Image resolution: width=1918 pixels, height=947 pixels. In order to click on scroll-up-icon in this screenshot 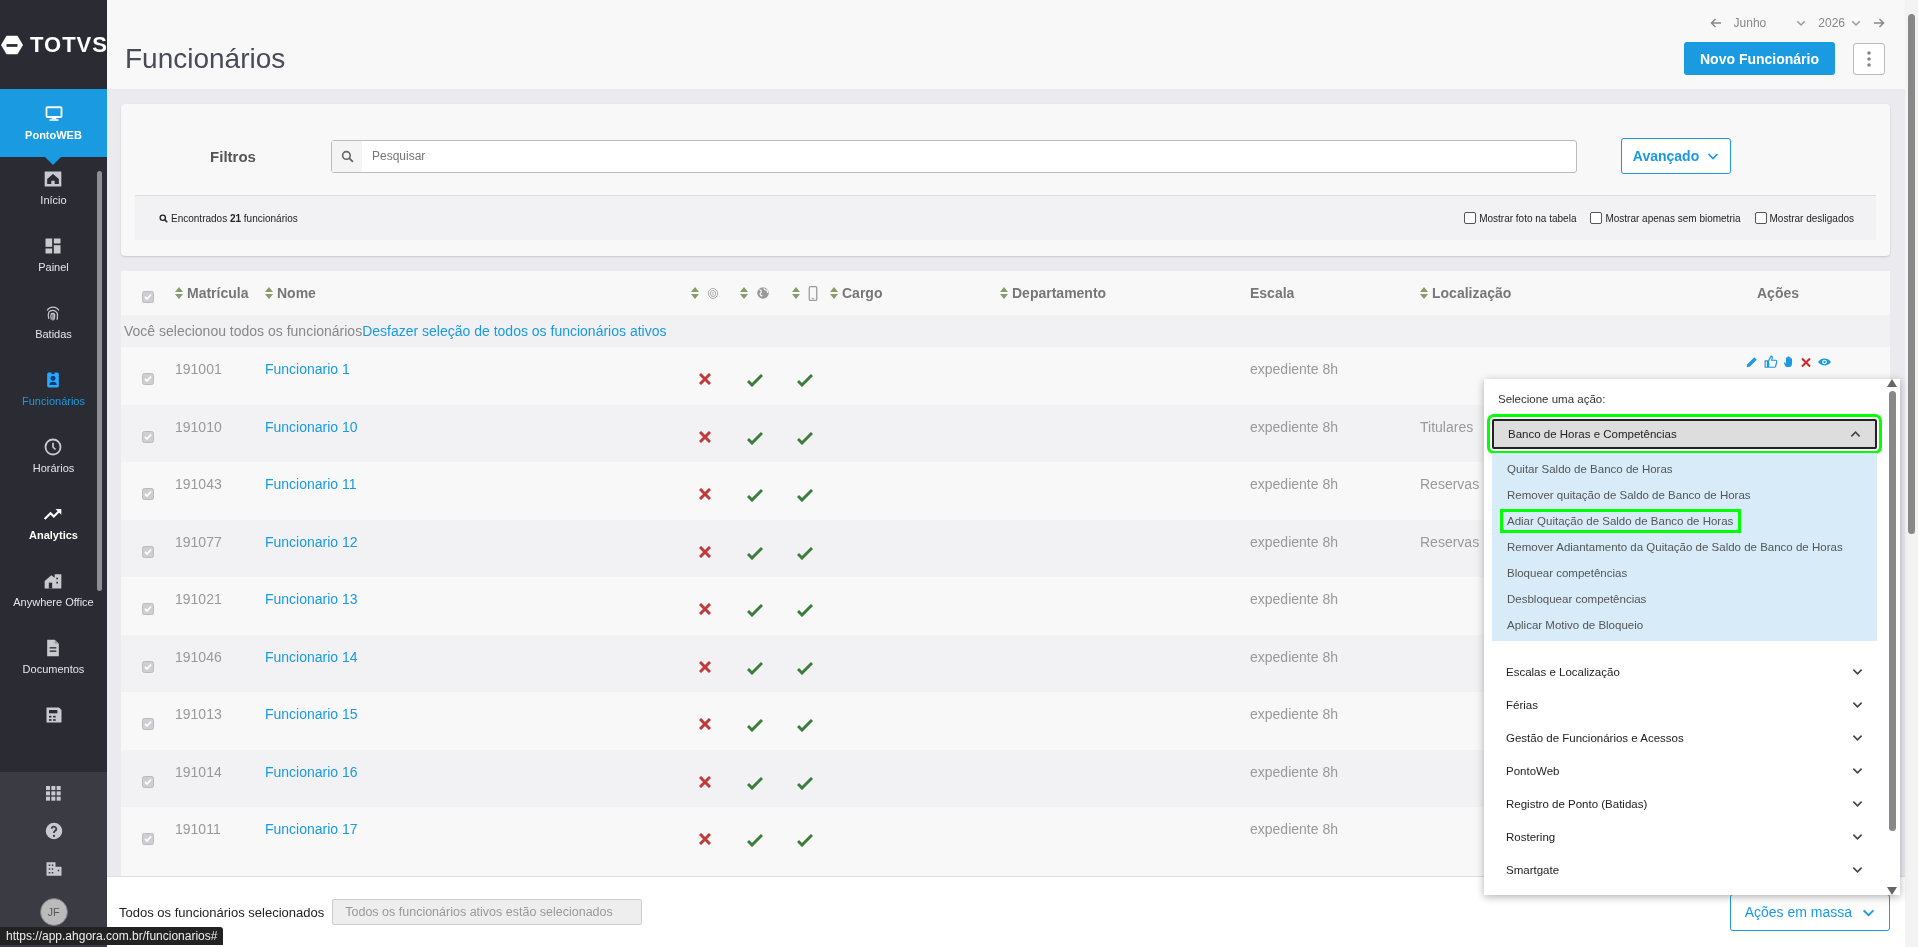, I will do `click(1892, 383)`.